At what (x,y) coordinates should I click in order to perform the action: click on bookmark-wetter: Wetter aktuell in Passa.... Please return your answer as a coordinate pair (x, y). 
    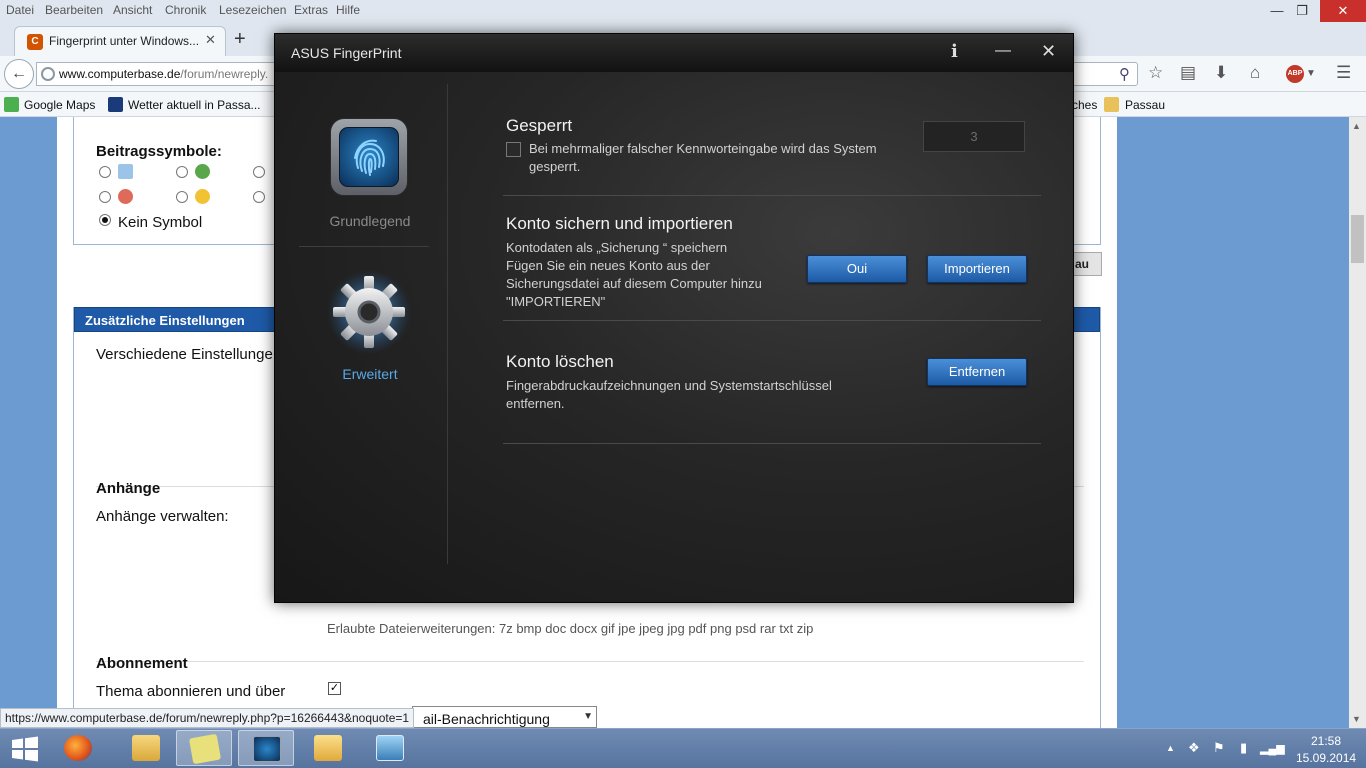
    Looking at the image, I should click on (194, 105).